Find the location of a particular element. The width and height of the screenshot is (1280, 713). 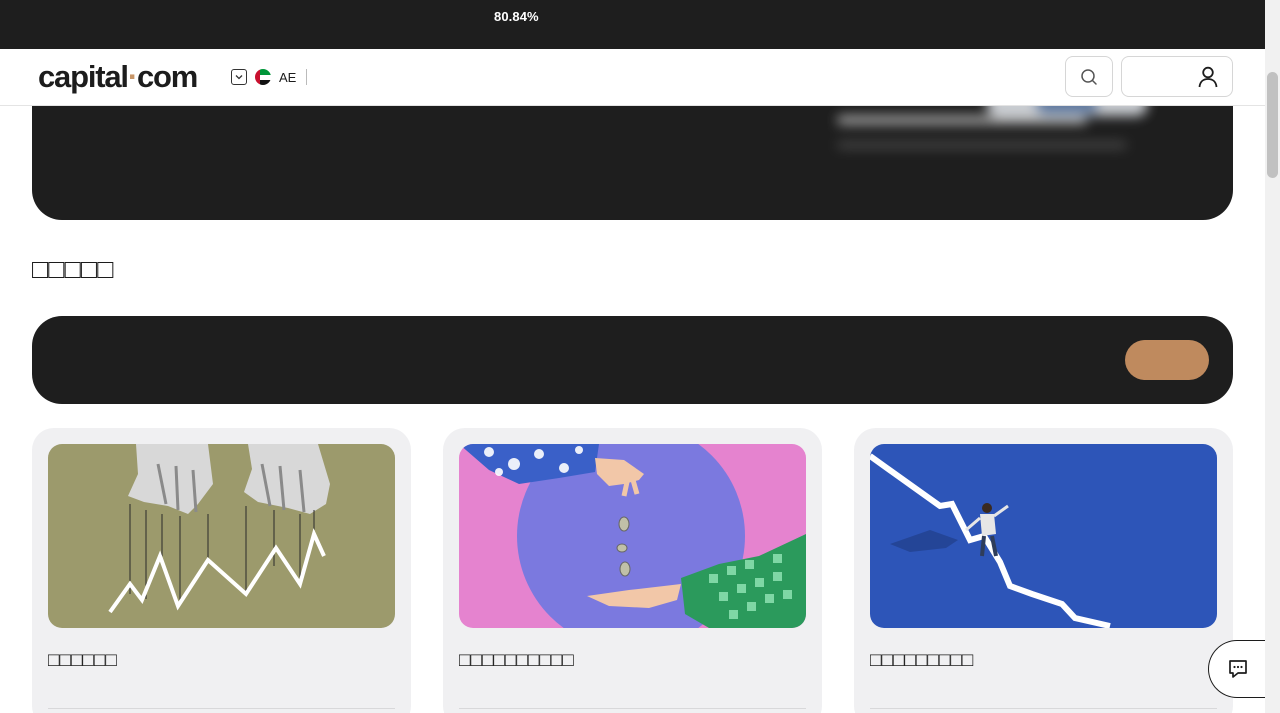

search-button is located at coordinates (1089, 76).